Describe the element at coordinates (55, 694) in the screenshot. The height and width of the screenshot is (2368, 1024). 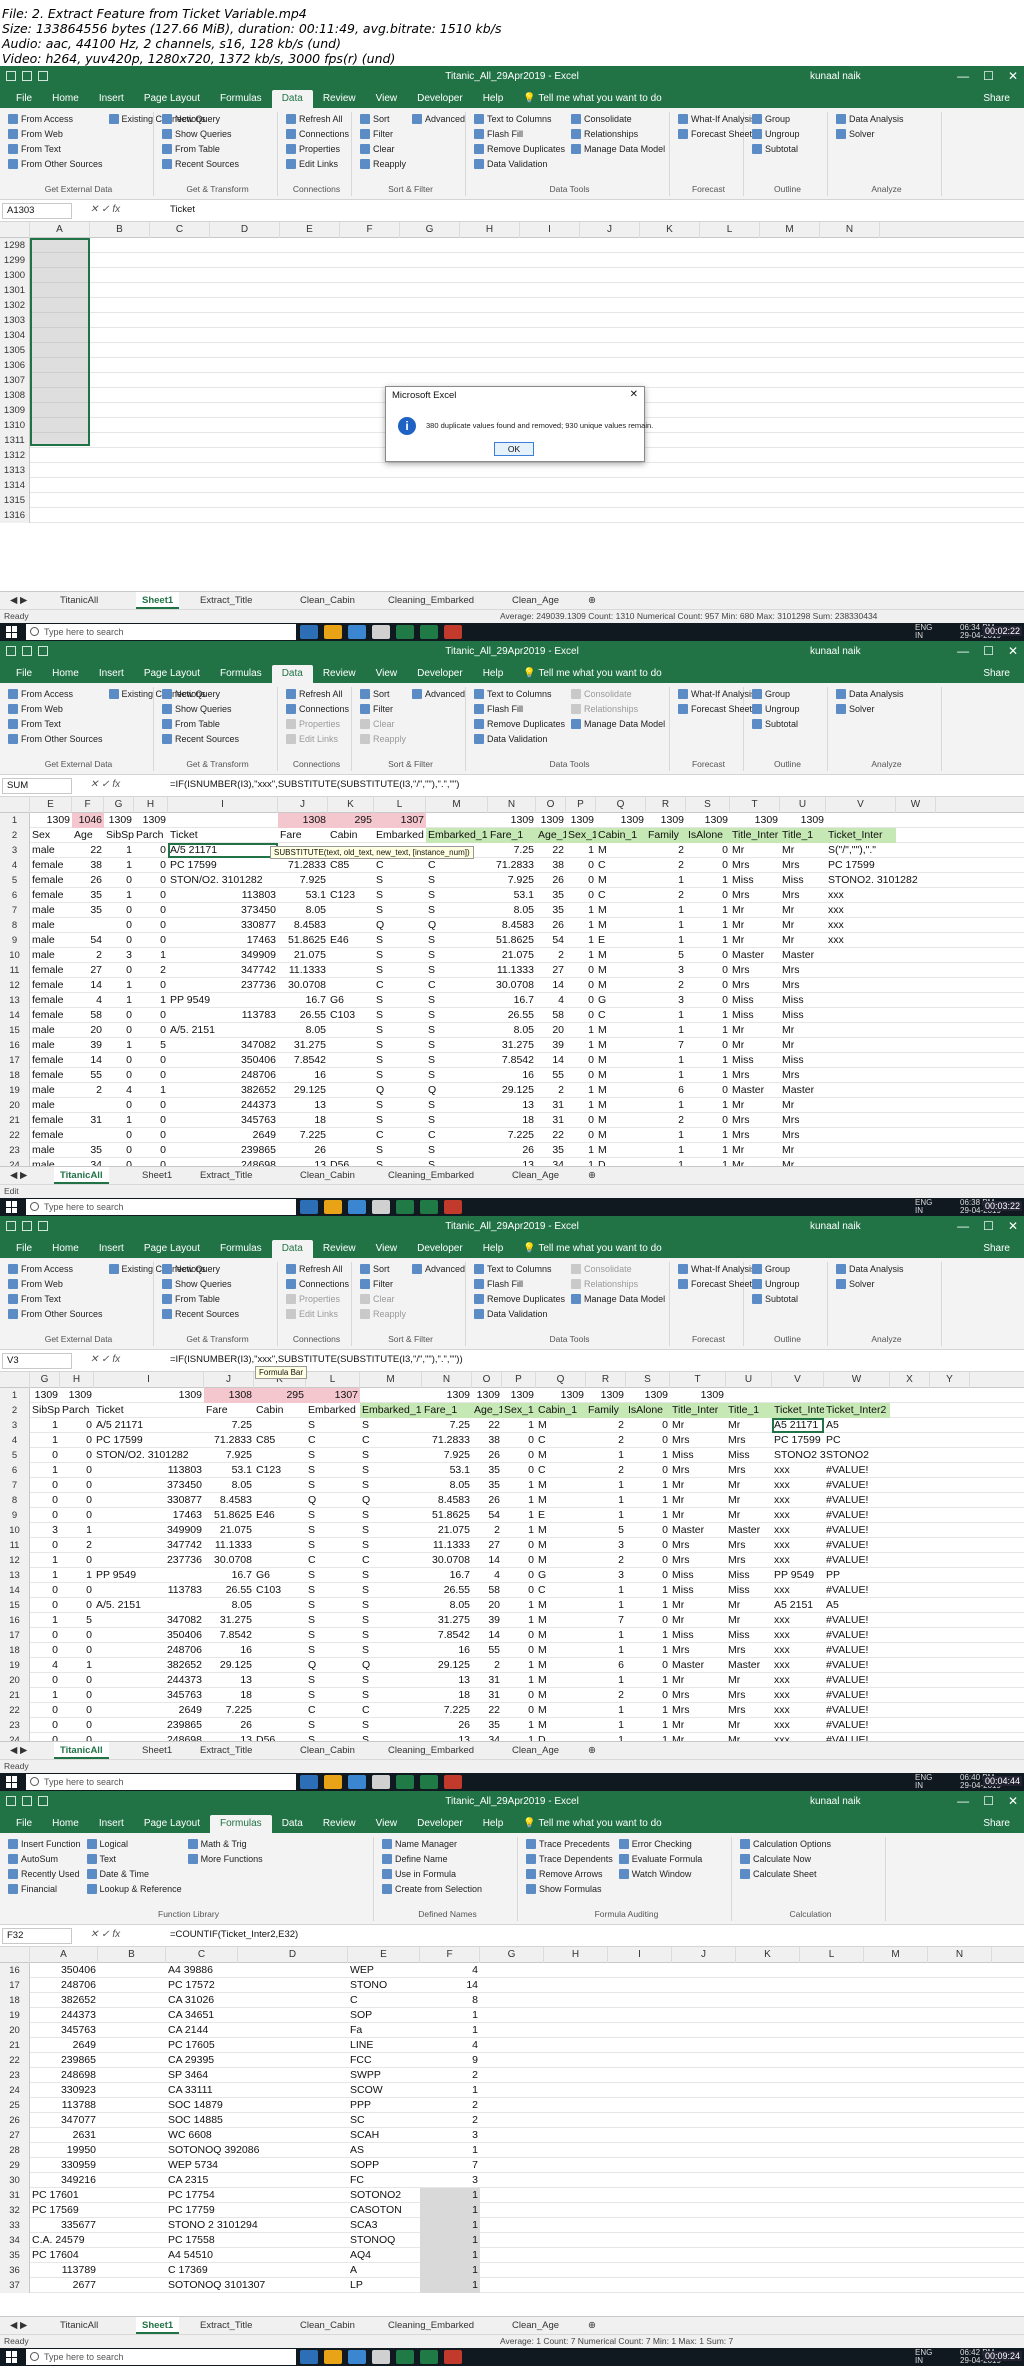
I see `ribbon-item-from-access: From Access` at that location.